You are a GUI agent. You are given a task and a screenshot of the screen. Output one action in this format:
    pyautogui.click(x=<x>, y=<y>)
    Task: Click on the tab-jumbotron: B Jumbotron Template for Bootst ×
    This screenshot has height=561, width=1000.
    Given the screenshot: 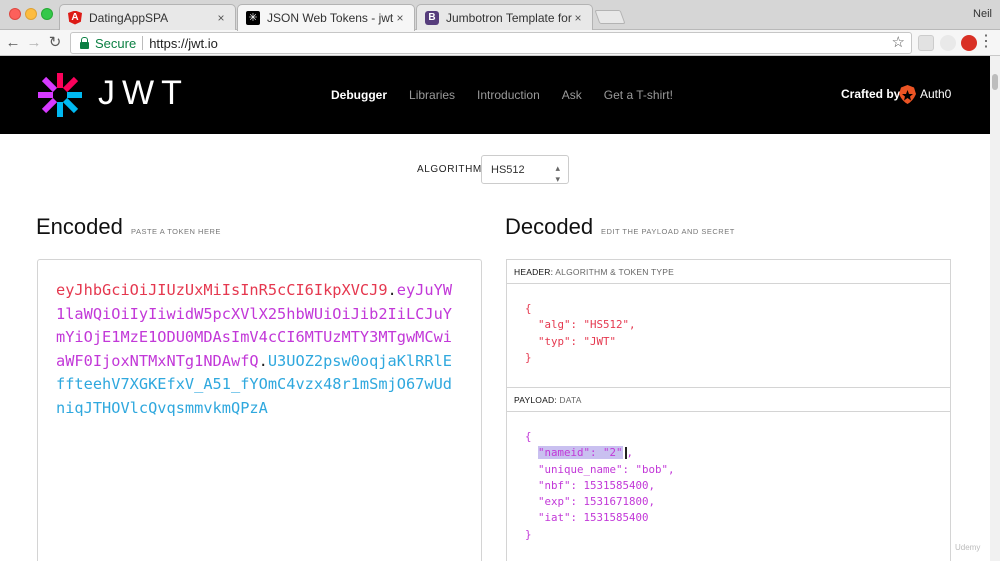 What is the action you would take?
    pyautogui.click(x=504, y=17)
    